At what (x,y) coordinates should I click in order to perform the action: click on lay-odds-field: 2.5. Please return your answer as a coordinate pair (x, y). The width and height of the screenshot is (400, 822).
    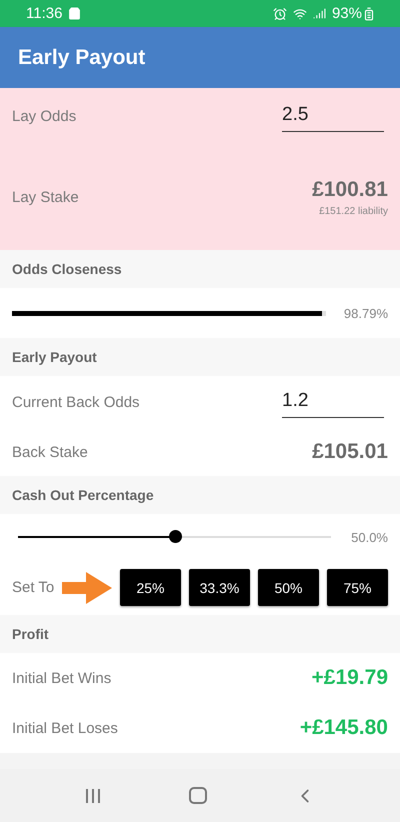
    Looking at the image, I should click on (333, 116).